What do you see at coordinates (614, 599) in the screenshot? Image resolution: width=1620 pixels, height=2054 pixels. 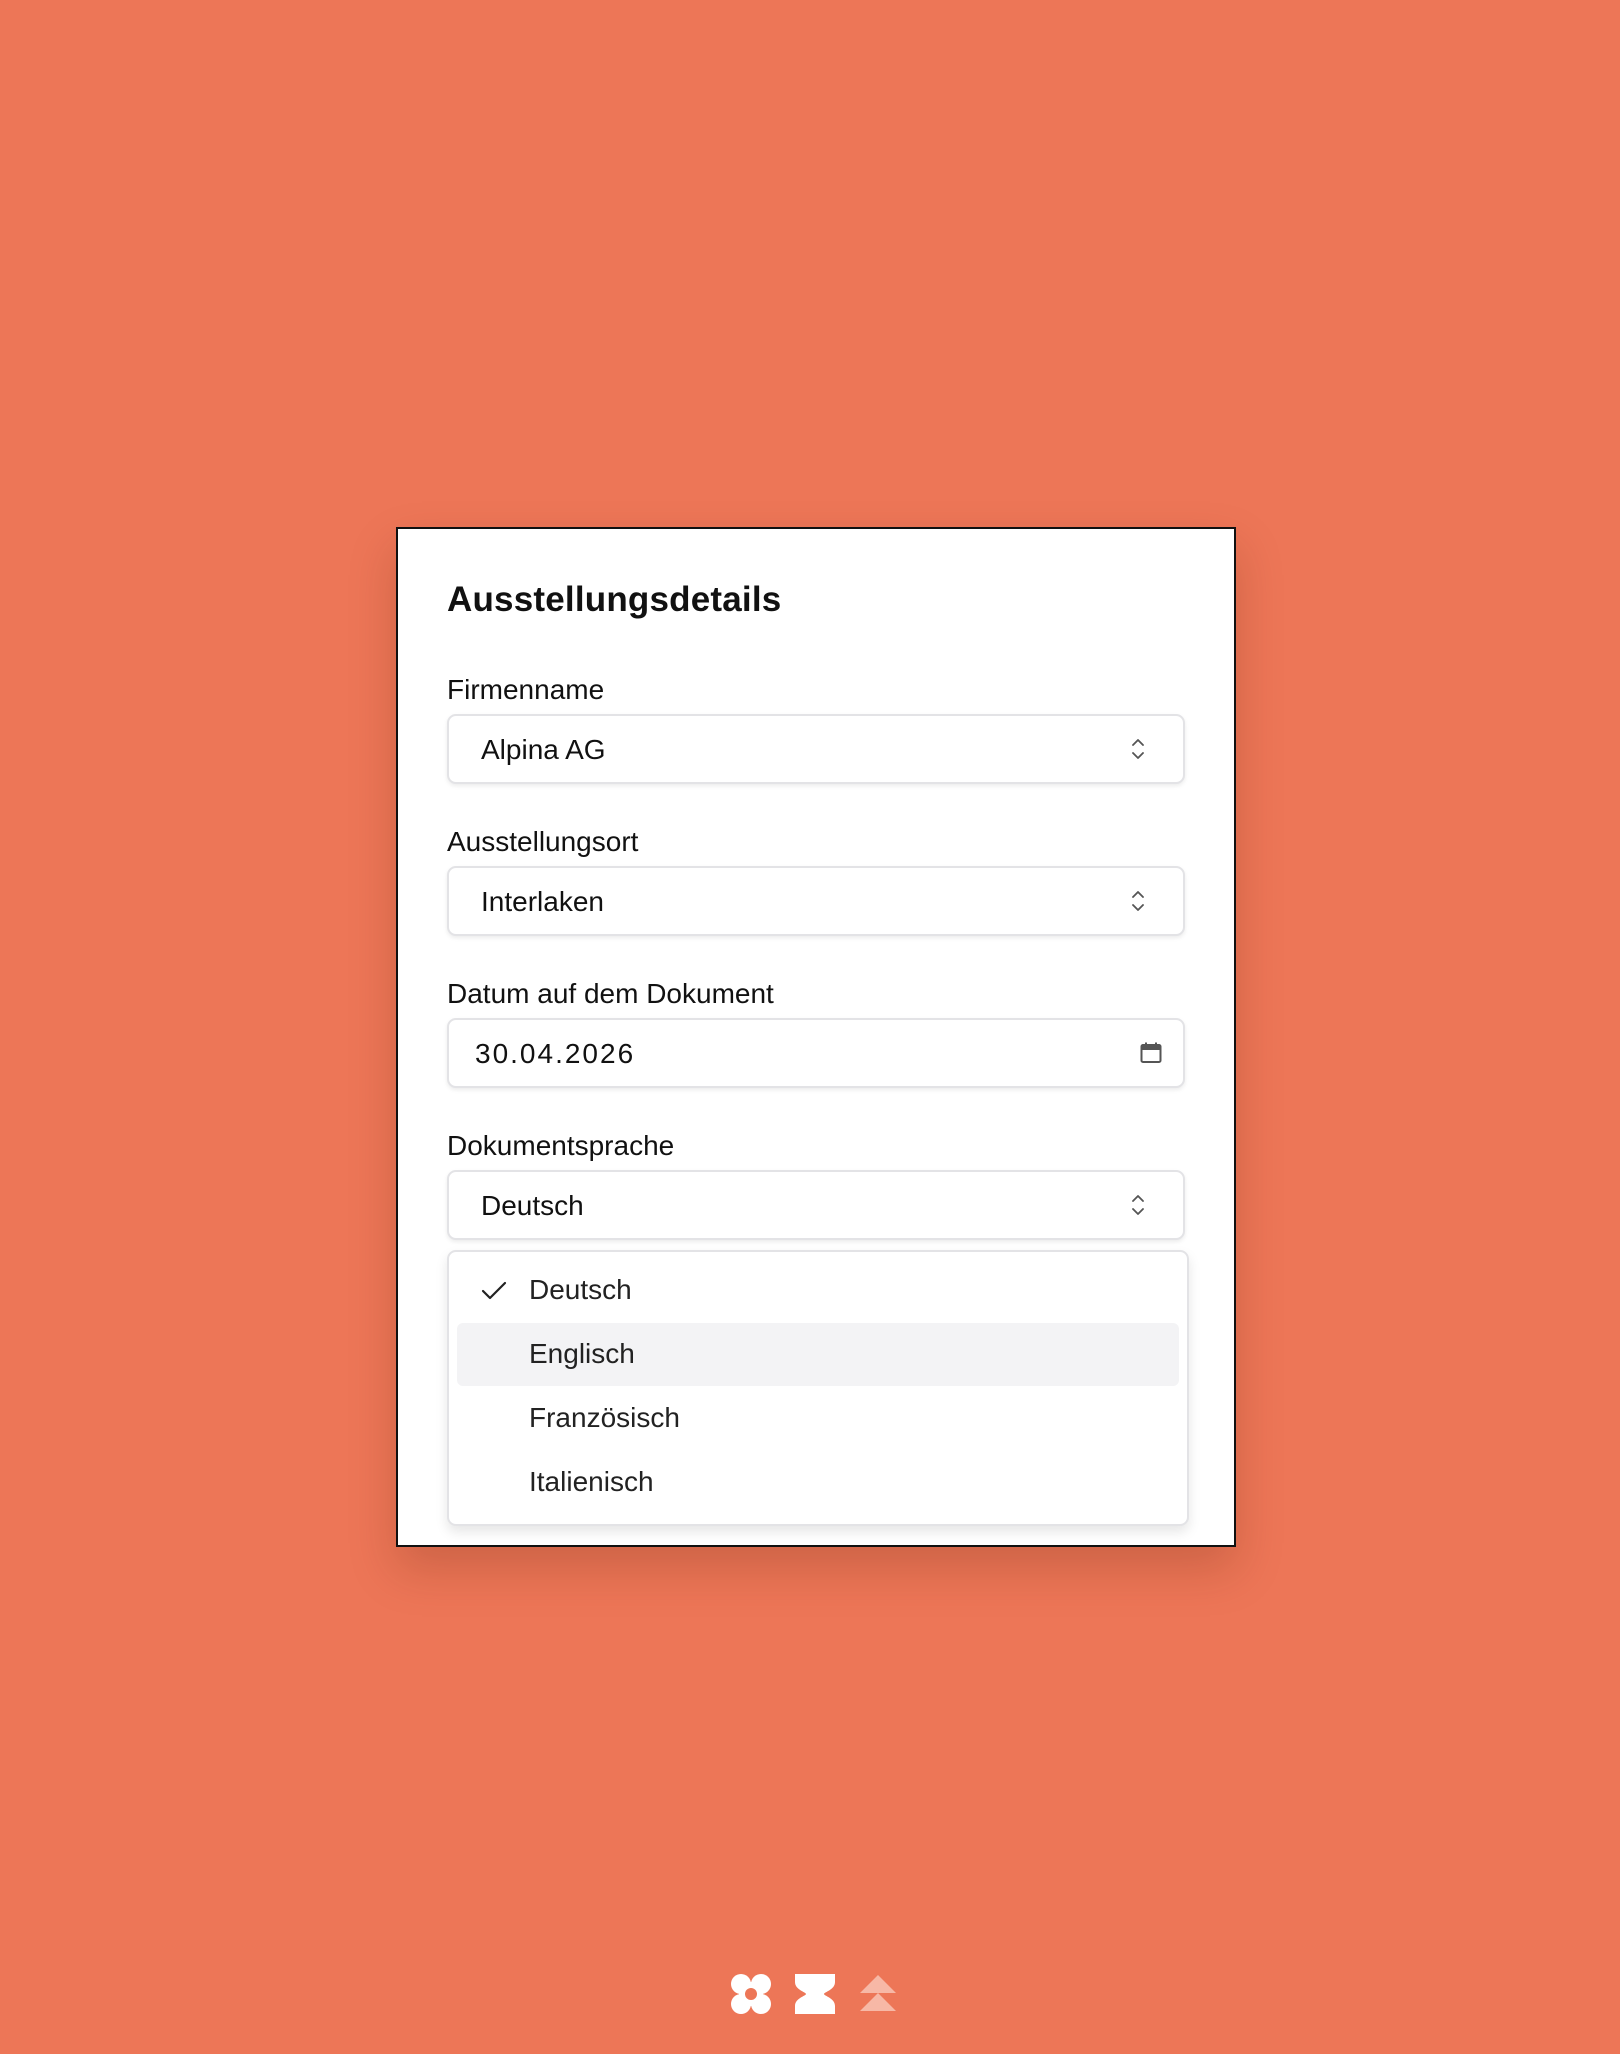 I see `card-title: Ausstellungsdetails` at bounding box center [614, 599].